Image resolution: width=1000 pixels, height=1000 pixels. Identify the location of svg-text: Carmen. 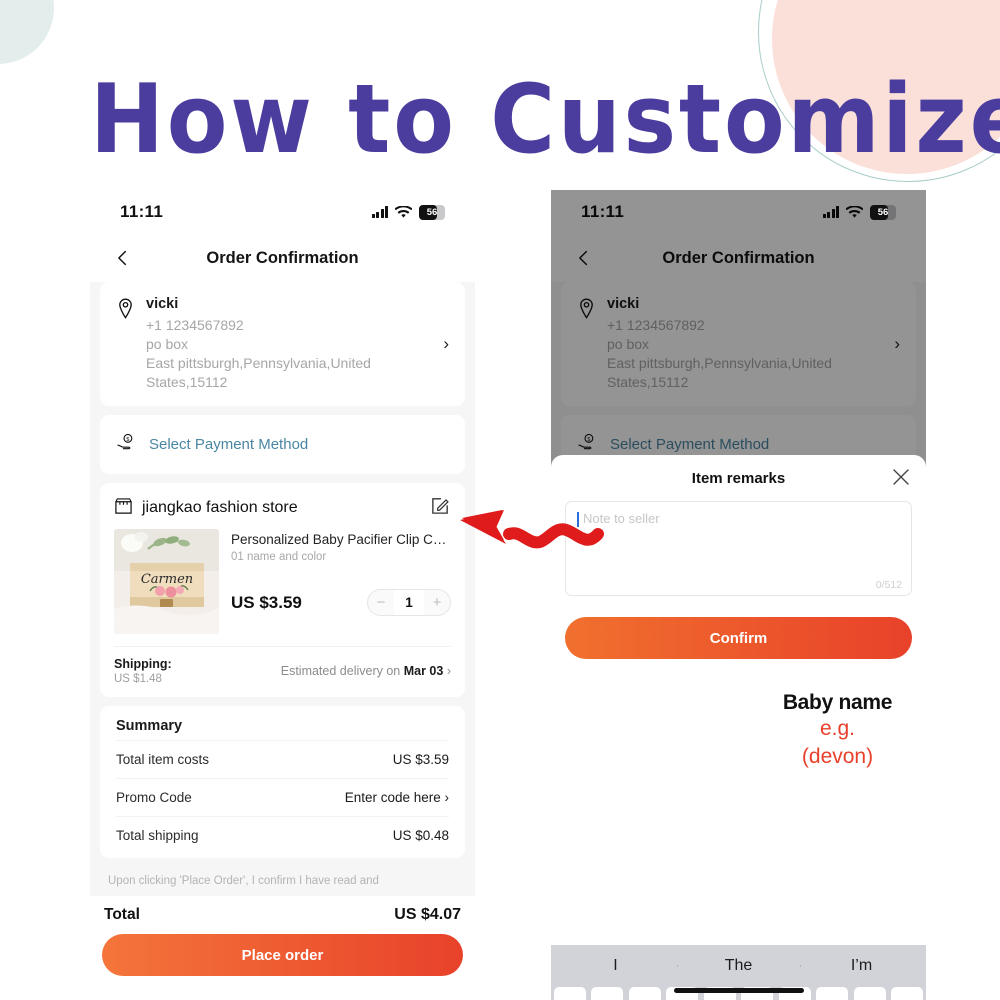
(167, 579).